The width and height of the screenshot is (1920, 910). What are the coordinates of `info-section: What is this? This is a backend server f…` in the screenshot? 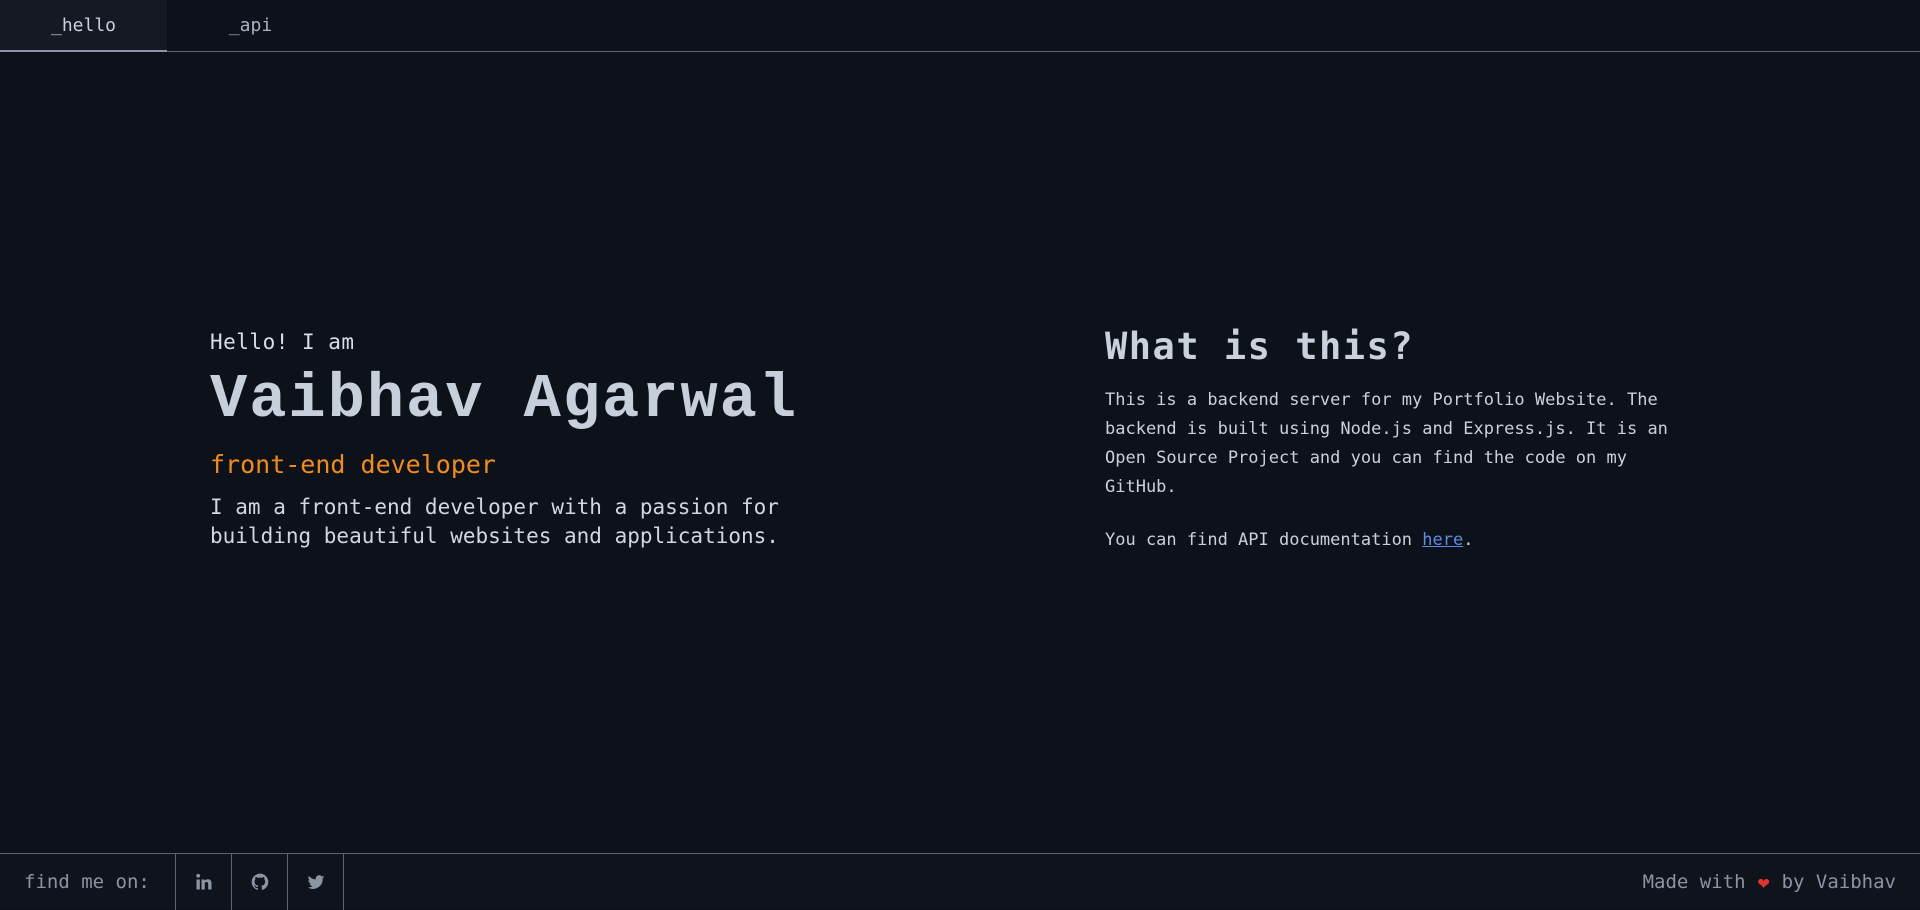 It's located at (1405, 437).